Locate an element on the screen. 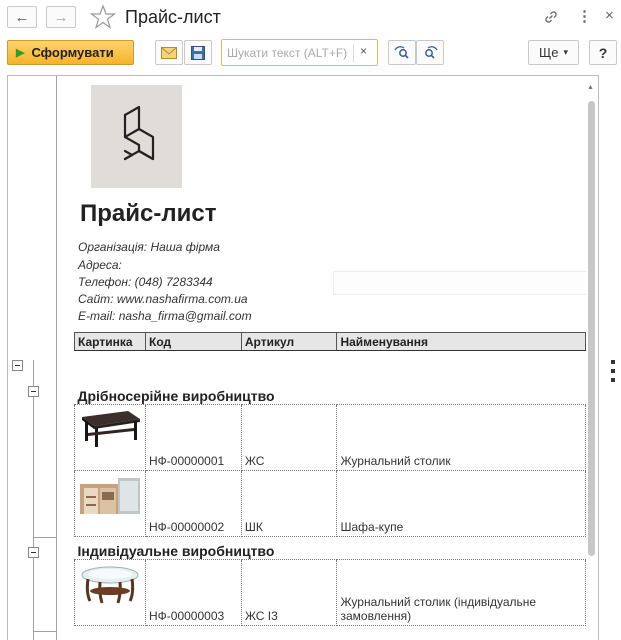 The width and height of the screenshot is (621, 640). save-button is located at coordinates (198, 52).